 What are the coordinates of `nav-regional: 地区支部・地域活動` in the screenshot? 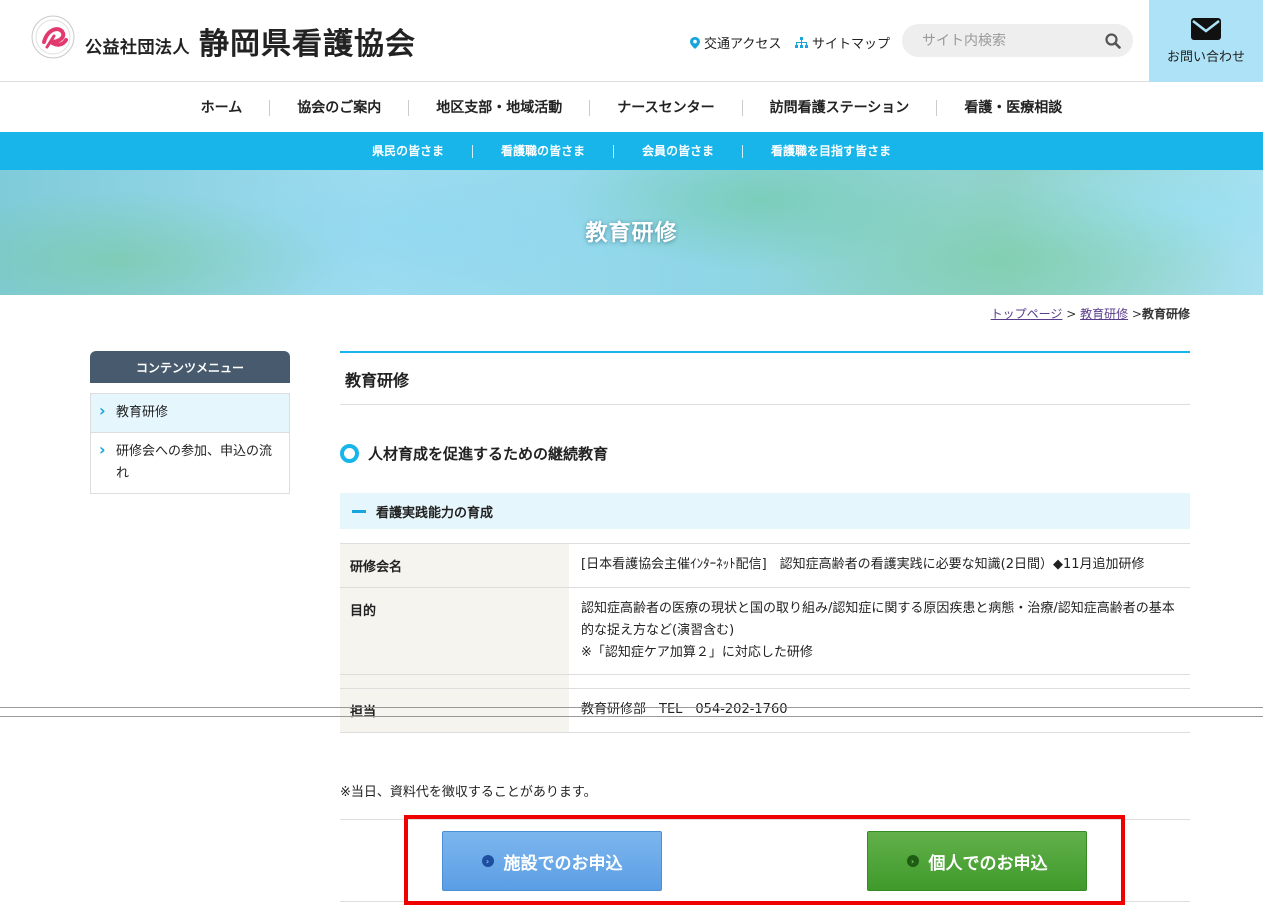 It's located at (498, 107).